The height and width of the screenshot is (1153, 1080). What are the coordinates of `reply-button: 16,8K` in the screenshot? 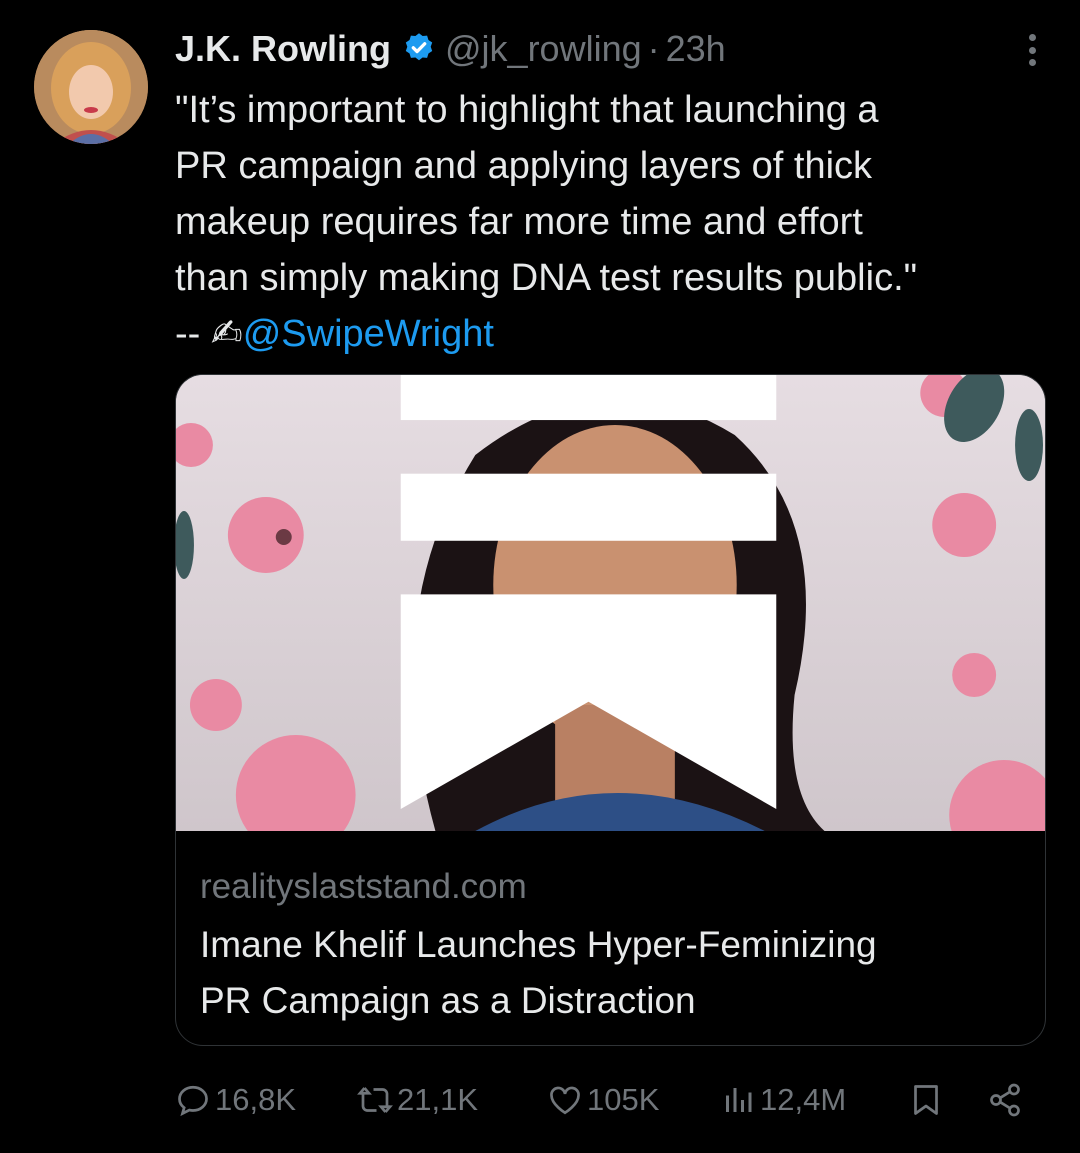 It's located at (235, 1100).